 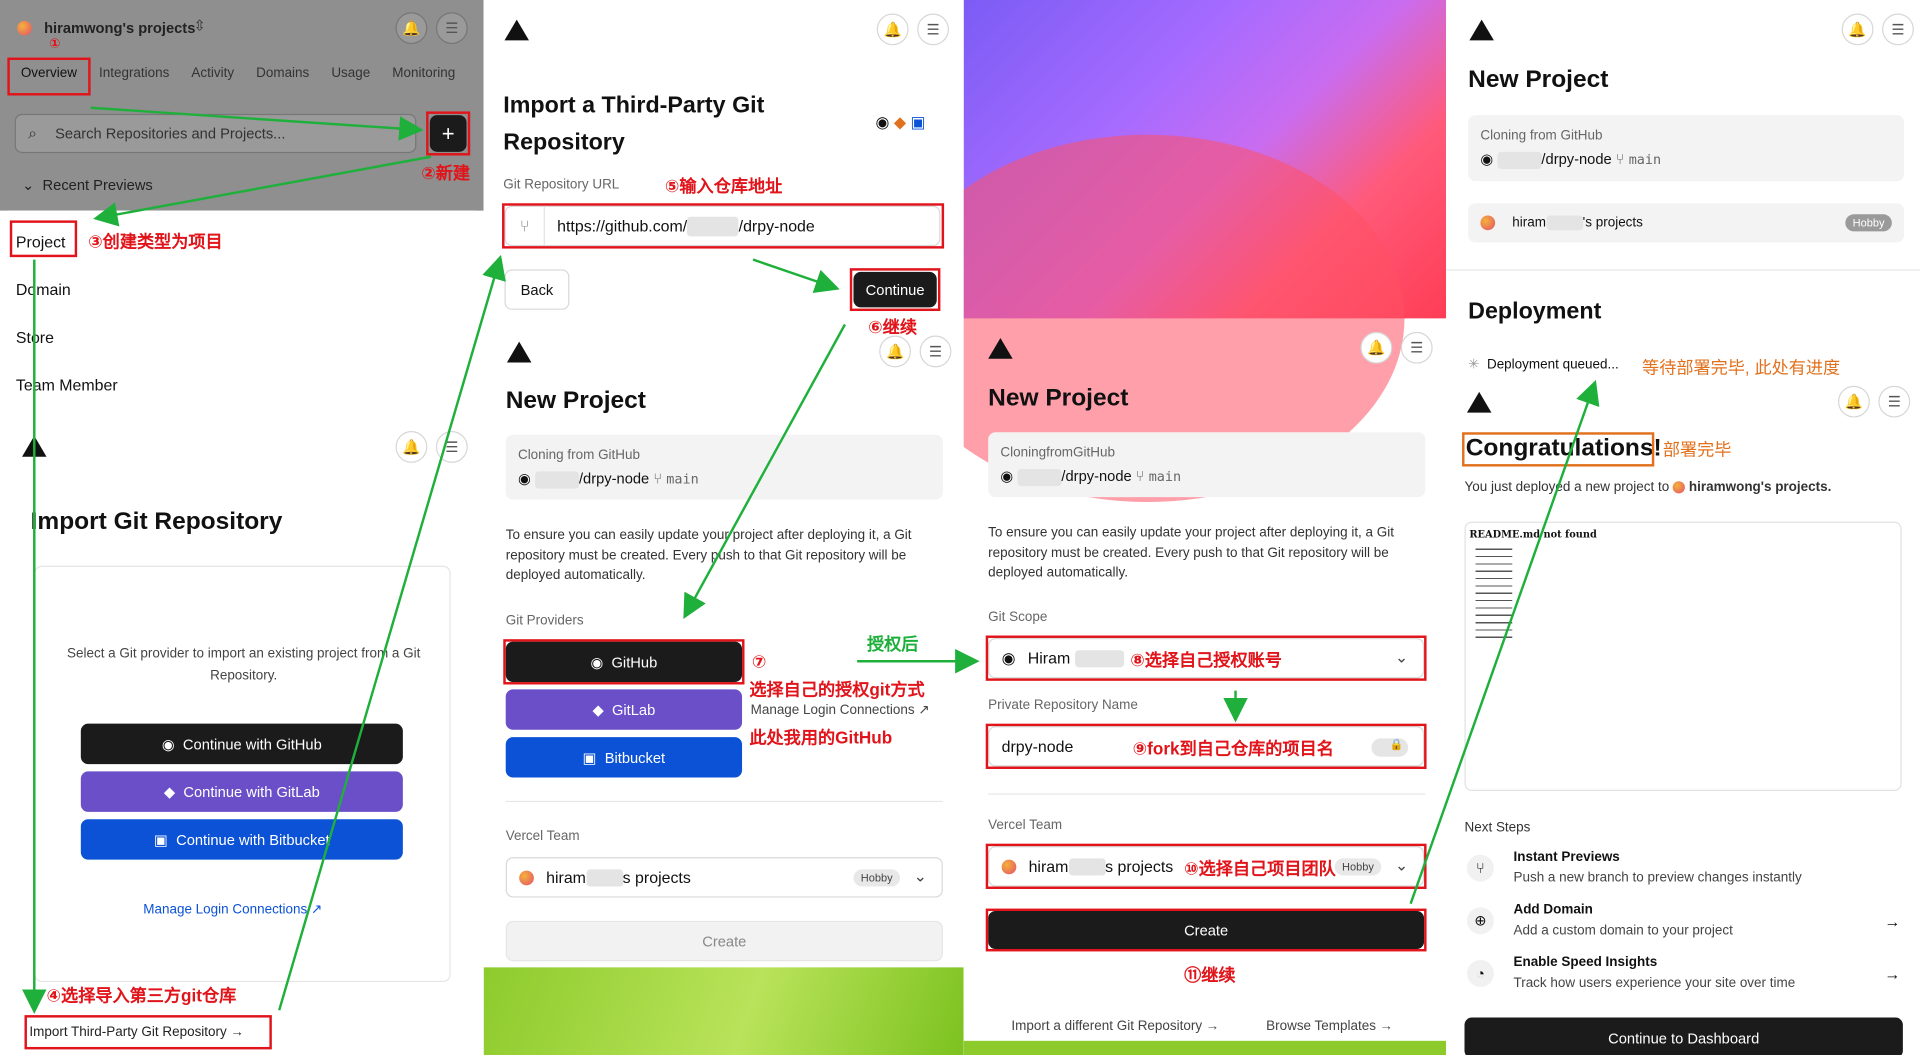 I want to click on arrow-new-to-project, so click(x=262, y=191).